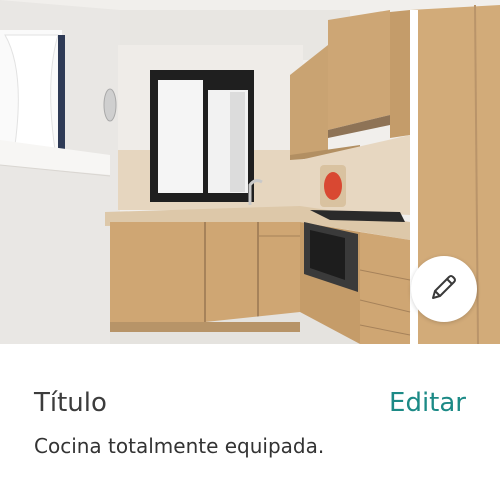  I want to click on edit-photo-button, so click(444, 289).